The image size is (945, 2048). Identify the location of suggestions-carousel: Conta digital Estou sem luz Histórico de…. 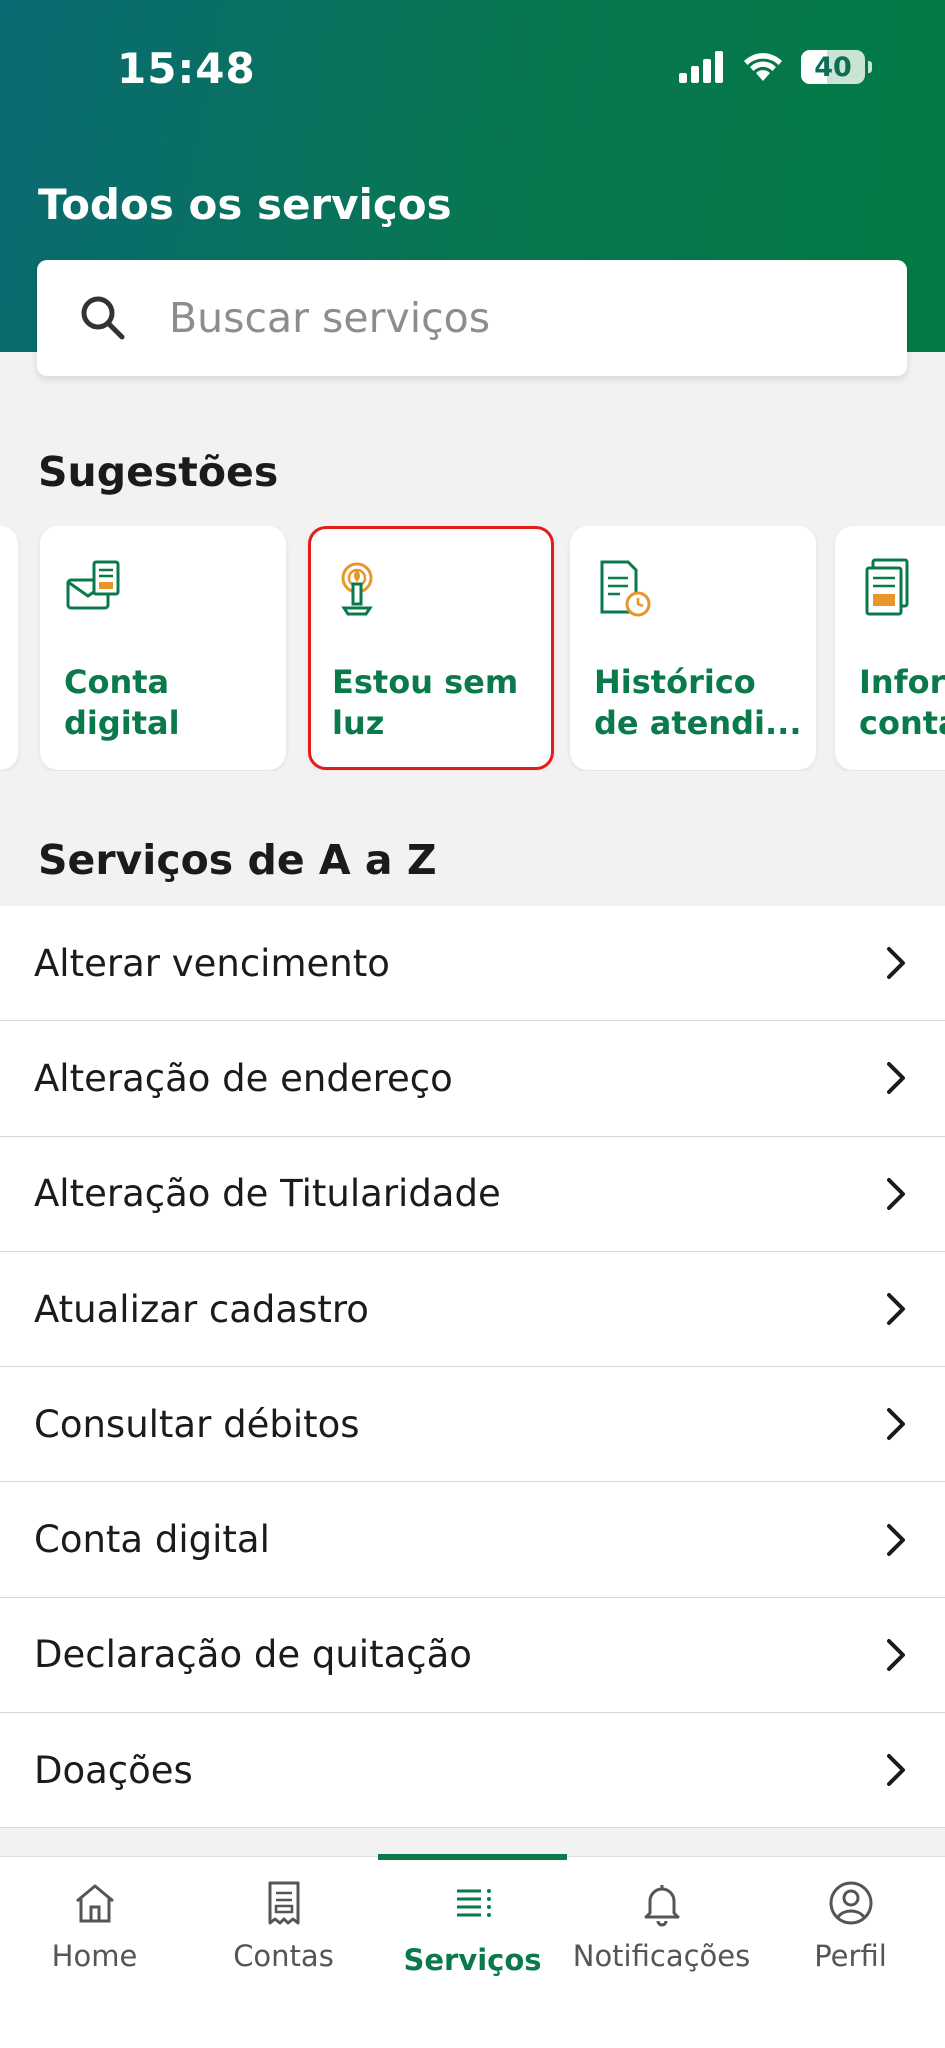
(472, 648).